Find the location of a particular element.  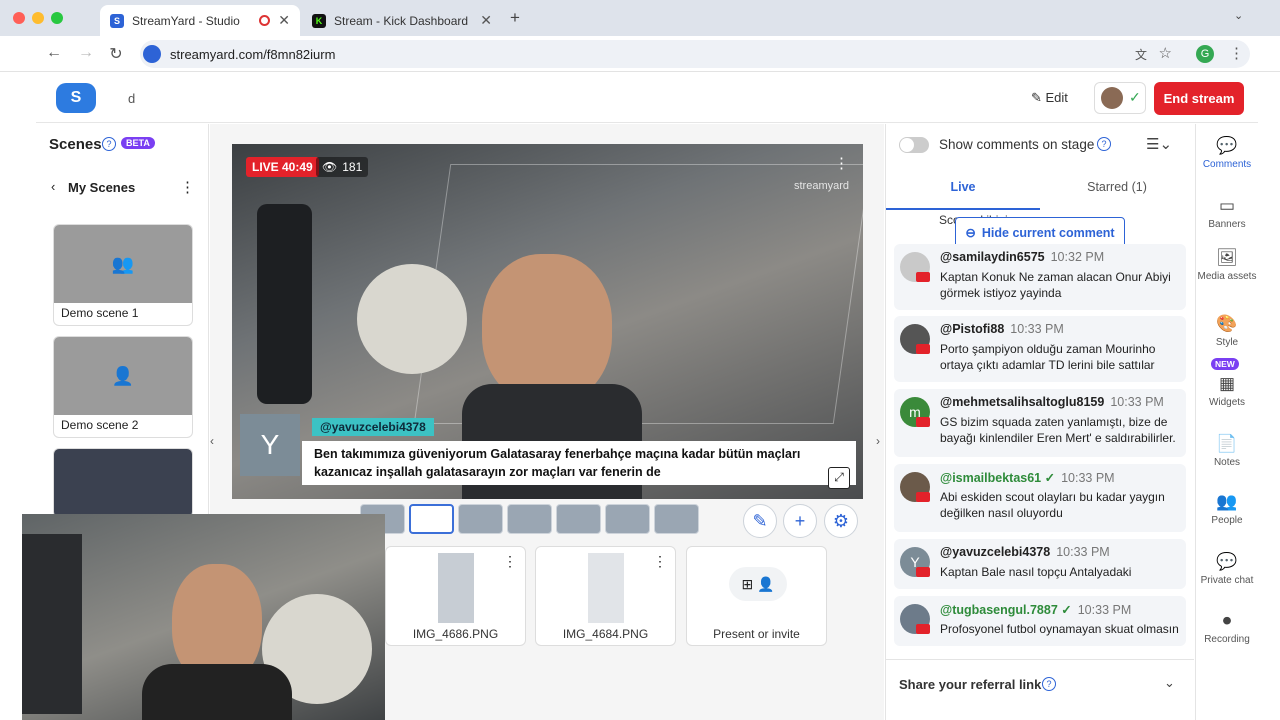

browser-tab-studio: S StreamYard - Studio ✕ is located at coordinates (200, 20).